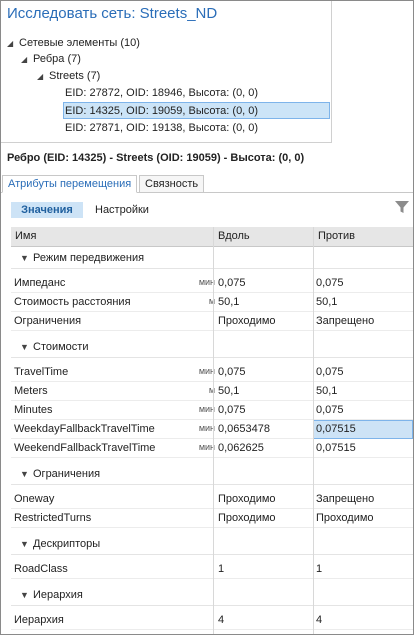  Describe the element at coordinates (57, 59) in the screenshot. I see `tree-node-label: Ребра (7)` at that location.